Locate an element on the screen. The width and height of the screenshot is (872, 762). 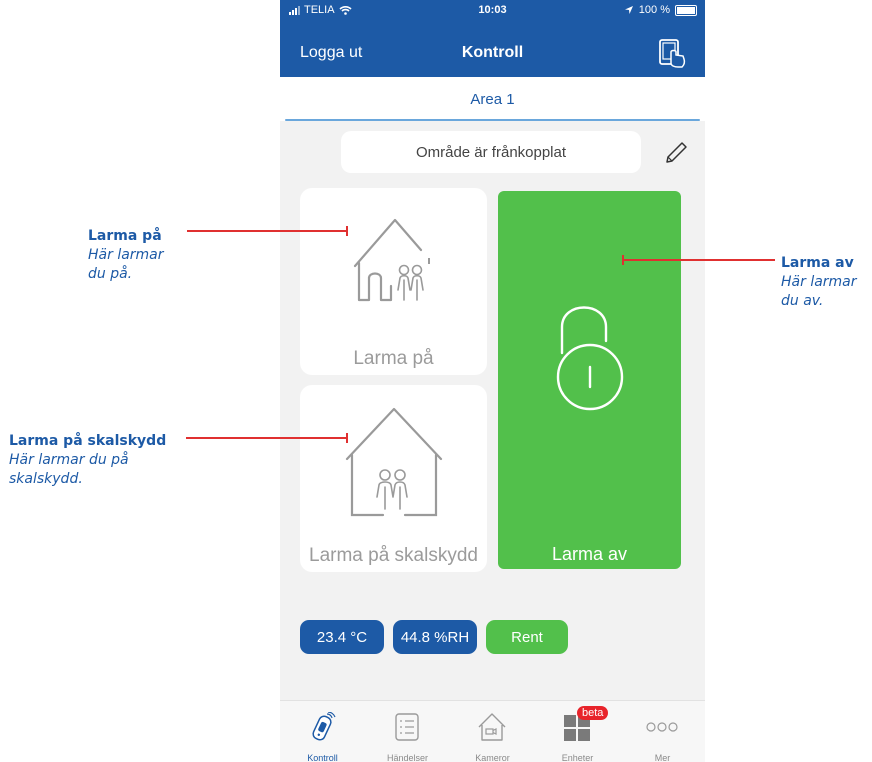
annotation-title: Larma på skalskydd is located at coordinates (88, 441).